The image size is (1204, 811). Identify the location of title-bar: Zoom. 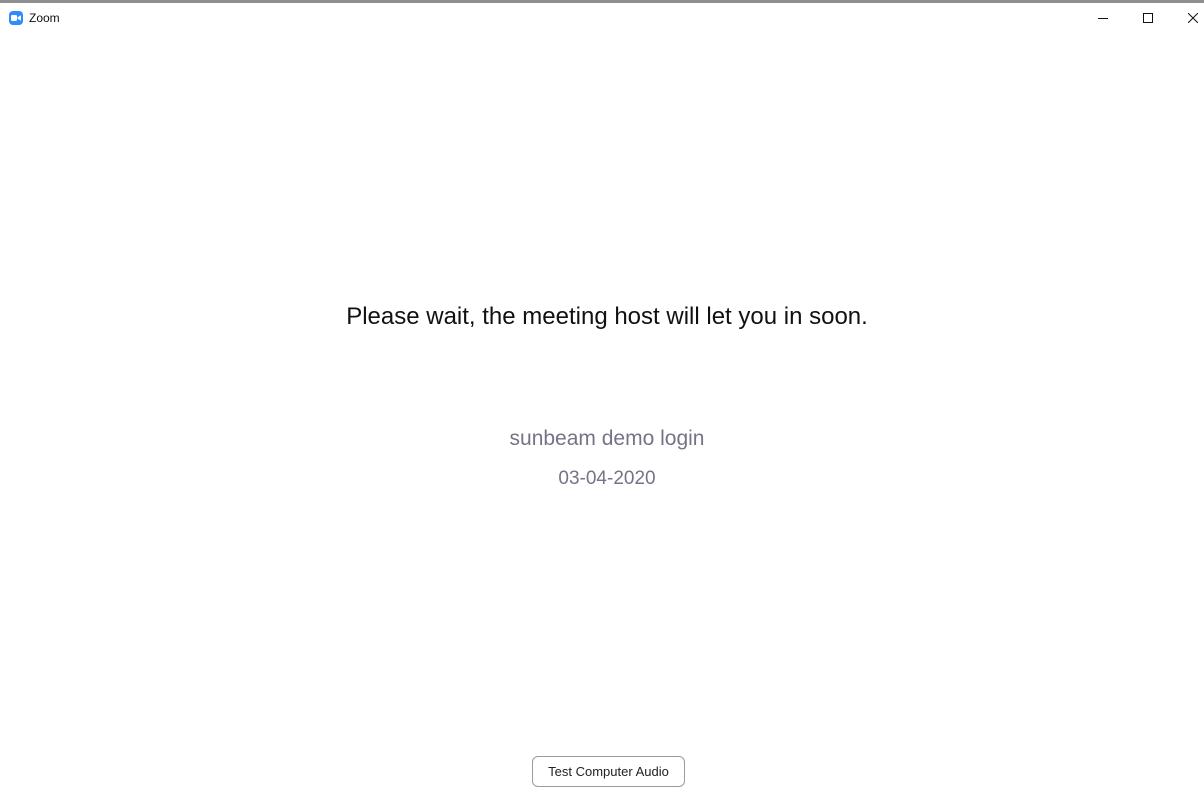
(602, 18).